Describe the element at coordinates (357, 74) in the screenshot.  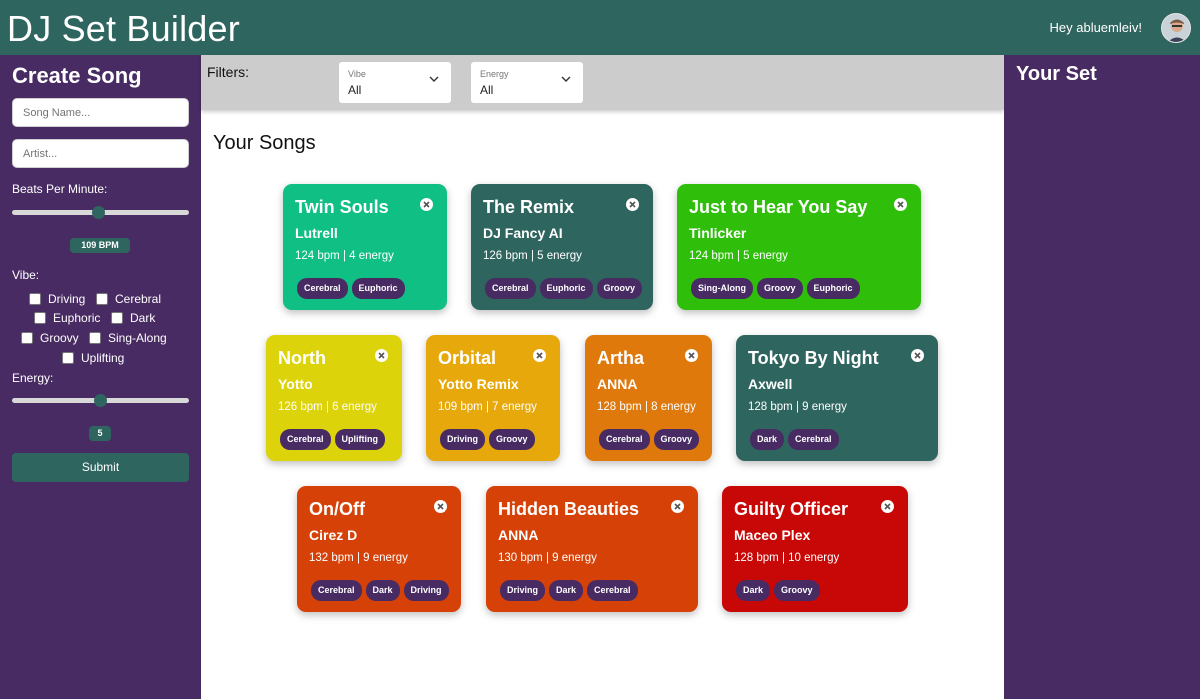
I see `vibe-filter-label: Vibe` at that location.